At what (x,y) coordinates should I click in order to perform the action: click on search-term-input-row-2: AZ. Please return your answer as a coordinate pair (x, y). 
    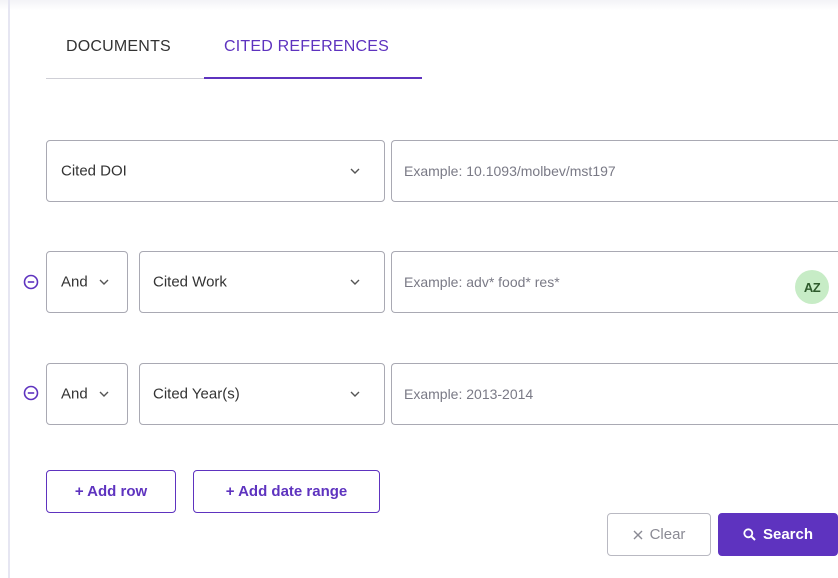
    Looking at the image, I should click on (614, 282).